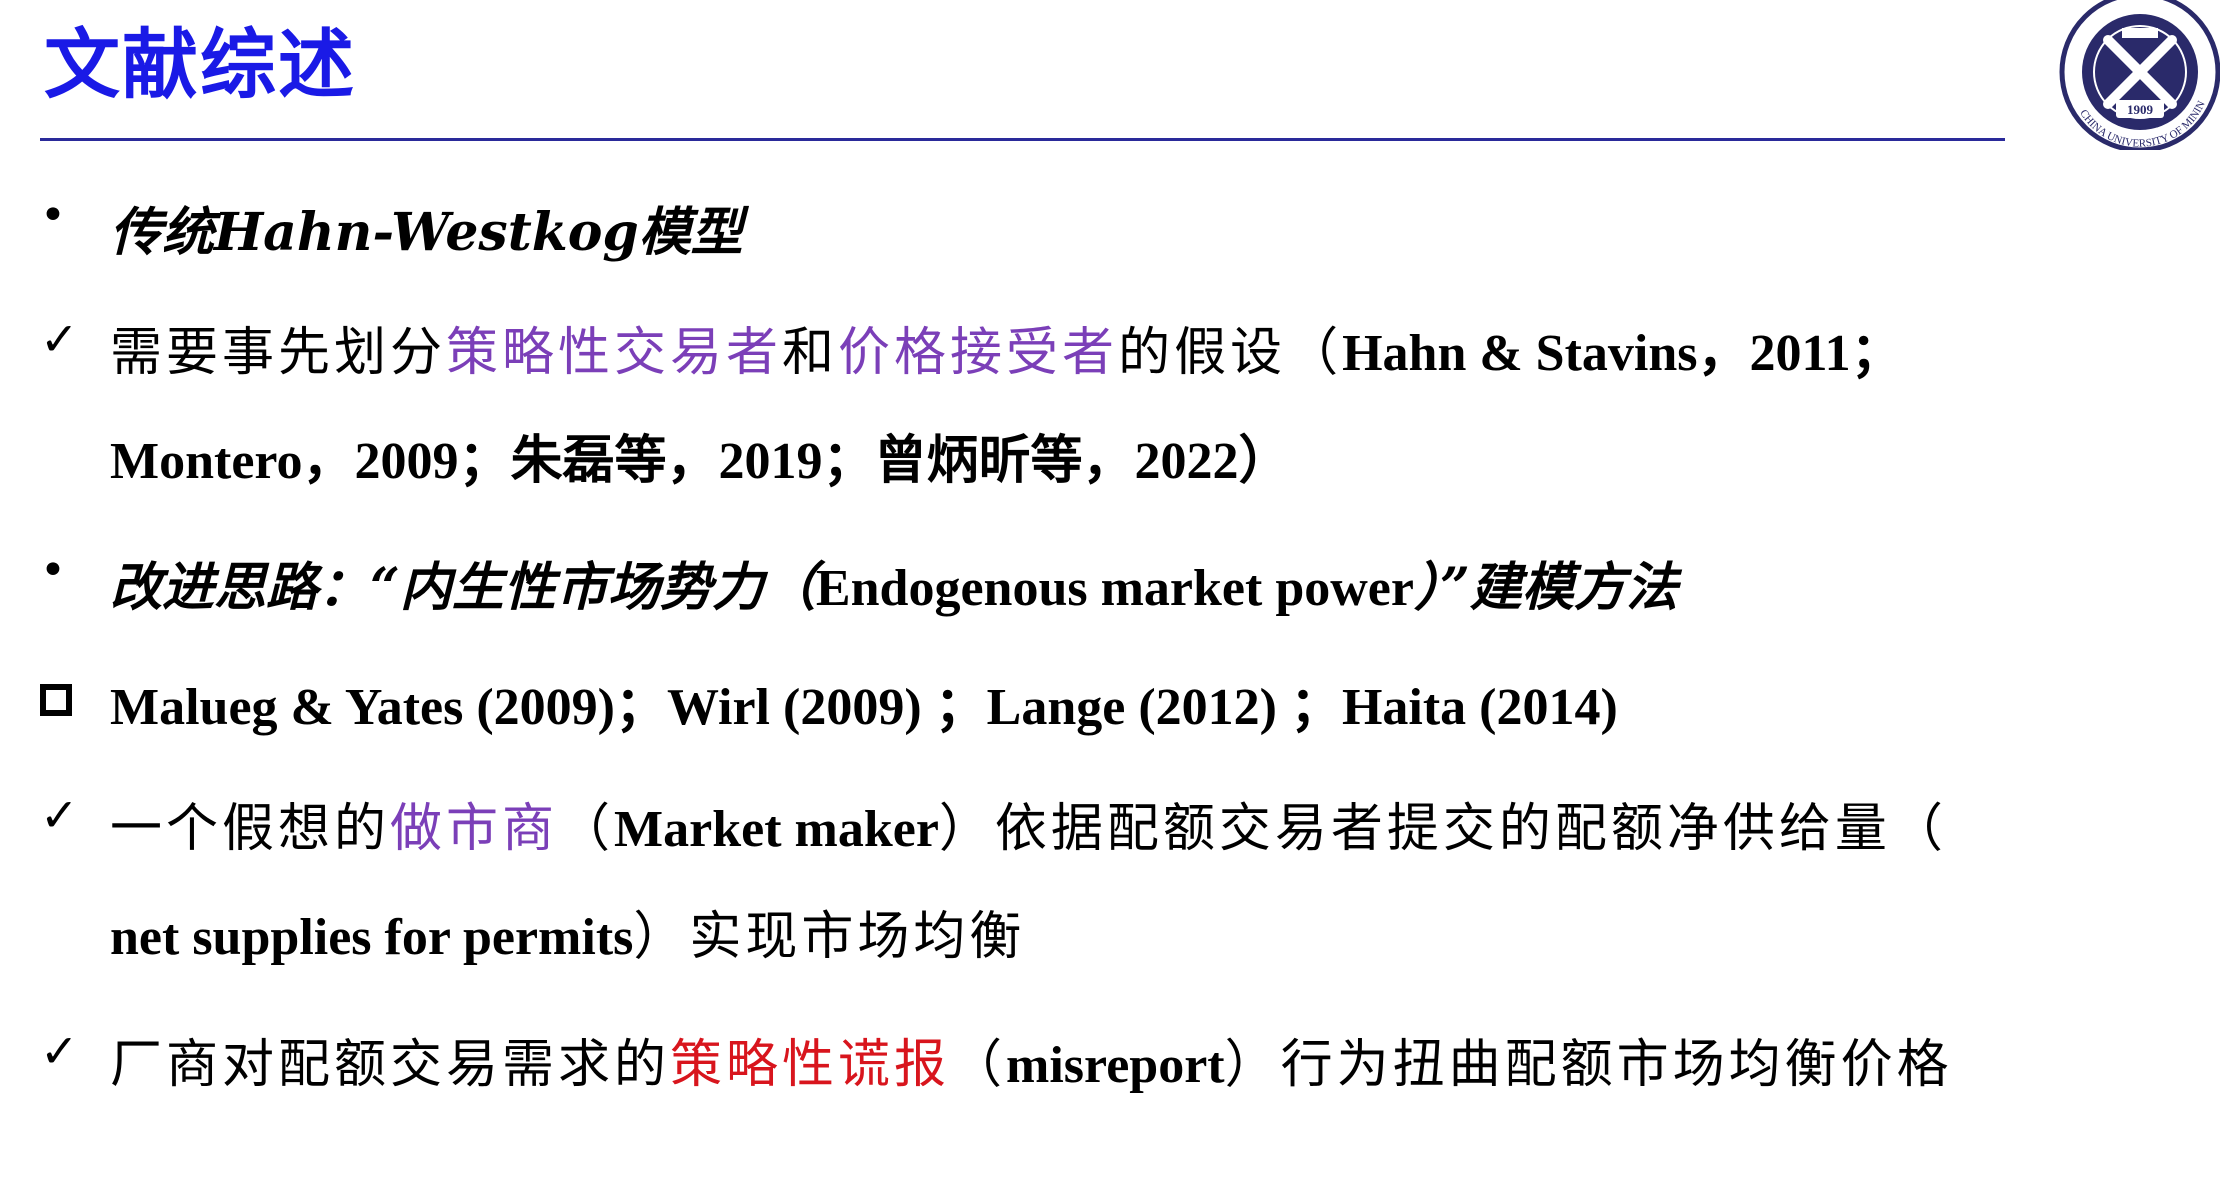 The height and width of the screenshot is (1200, 2220). I want to click on net-supplies-line: net supplies for permits）实现市场均衡, so click(568, 937).